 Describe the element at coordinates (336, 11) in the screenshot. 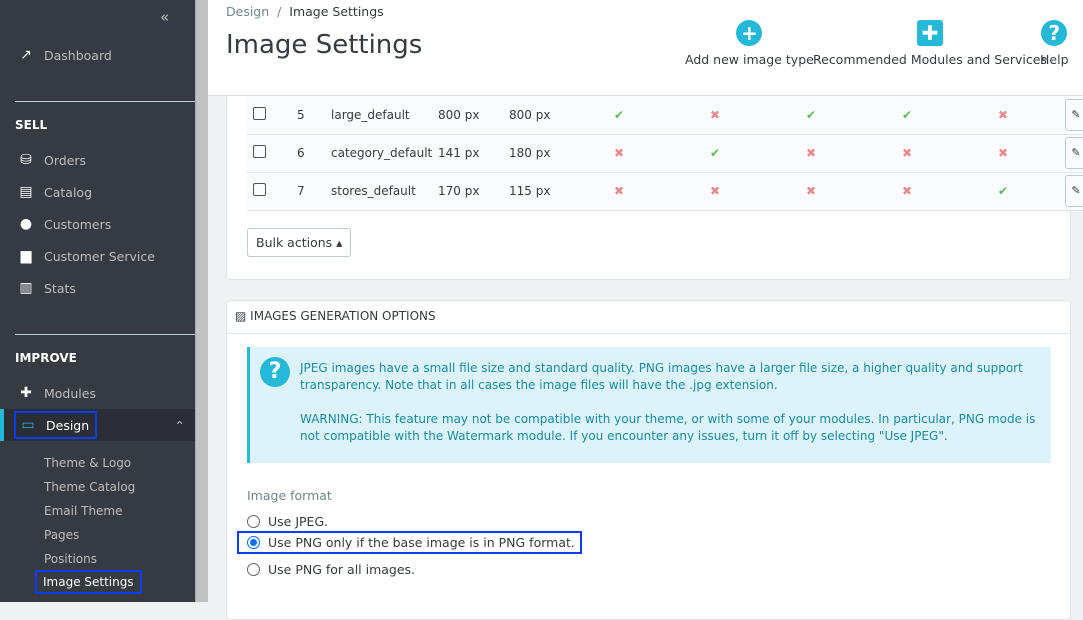

I see `breadcrumb-current: Image Settings` at that location.